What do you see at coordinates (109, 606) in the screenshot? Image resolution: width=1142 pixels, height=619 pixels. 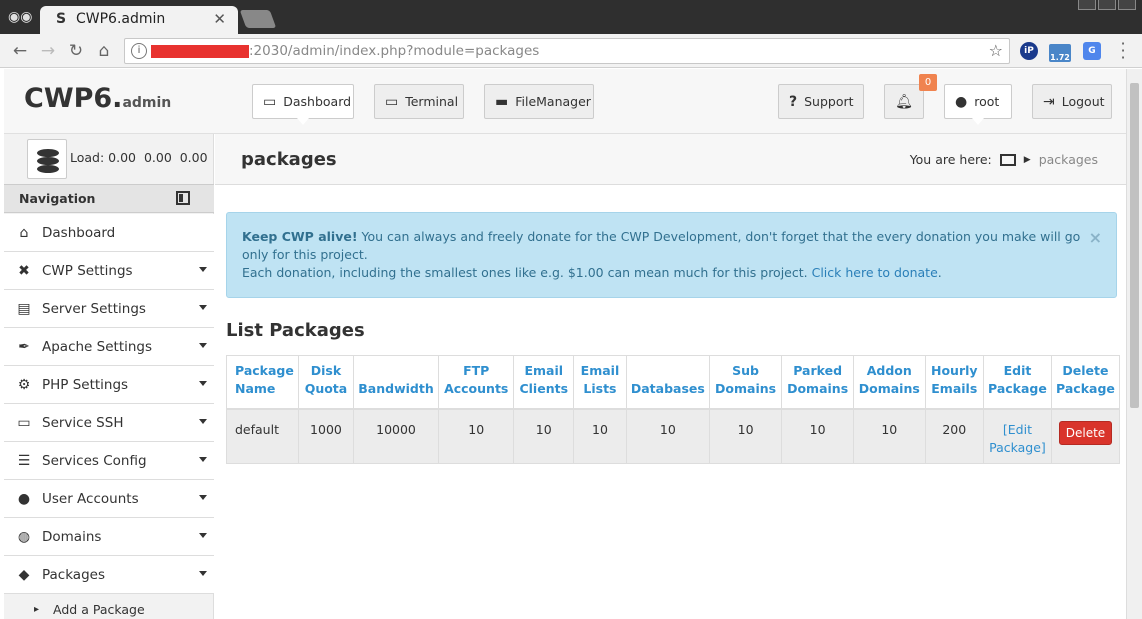 I see `sidebar-subitem-add-package: Add a Package` at bounding box center [109, 606].